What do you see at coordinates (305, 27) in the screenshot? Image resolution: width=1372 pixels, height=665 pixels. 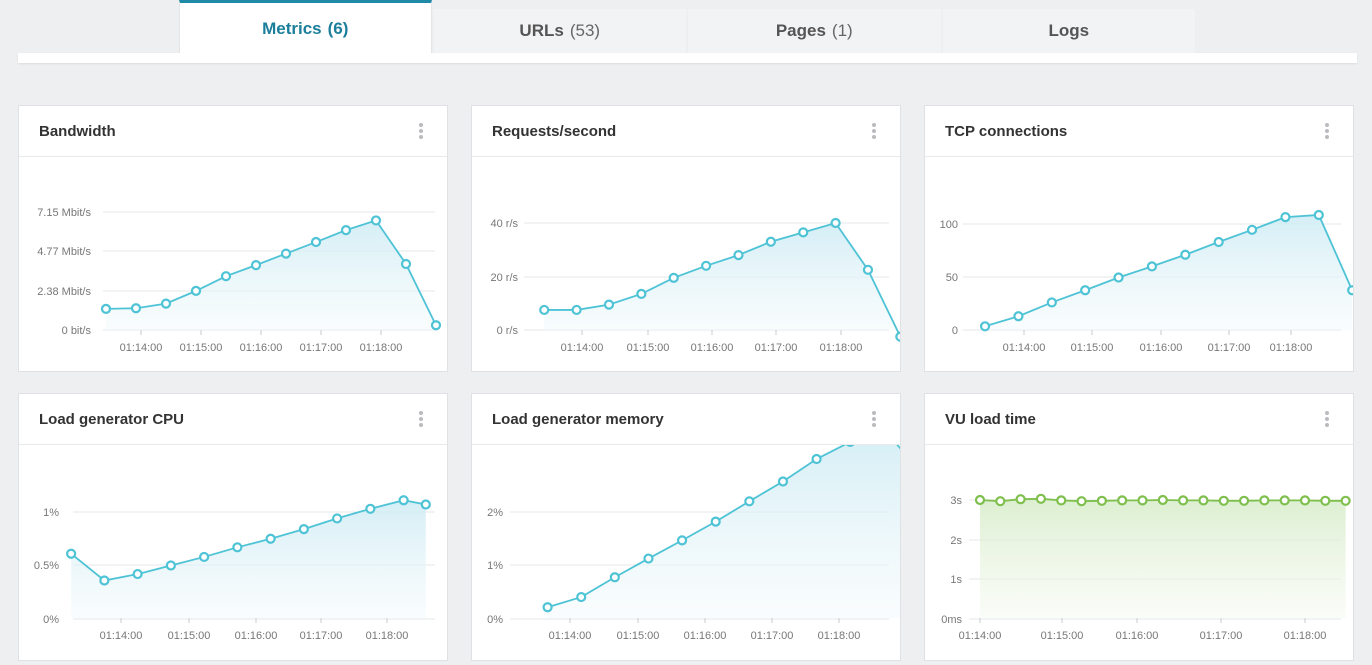 I see `tab-metrics: Metrics (6)` at bounding box center [305, 27].